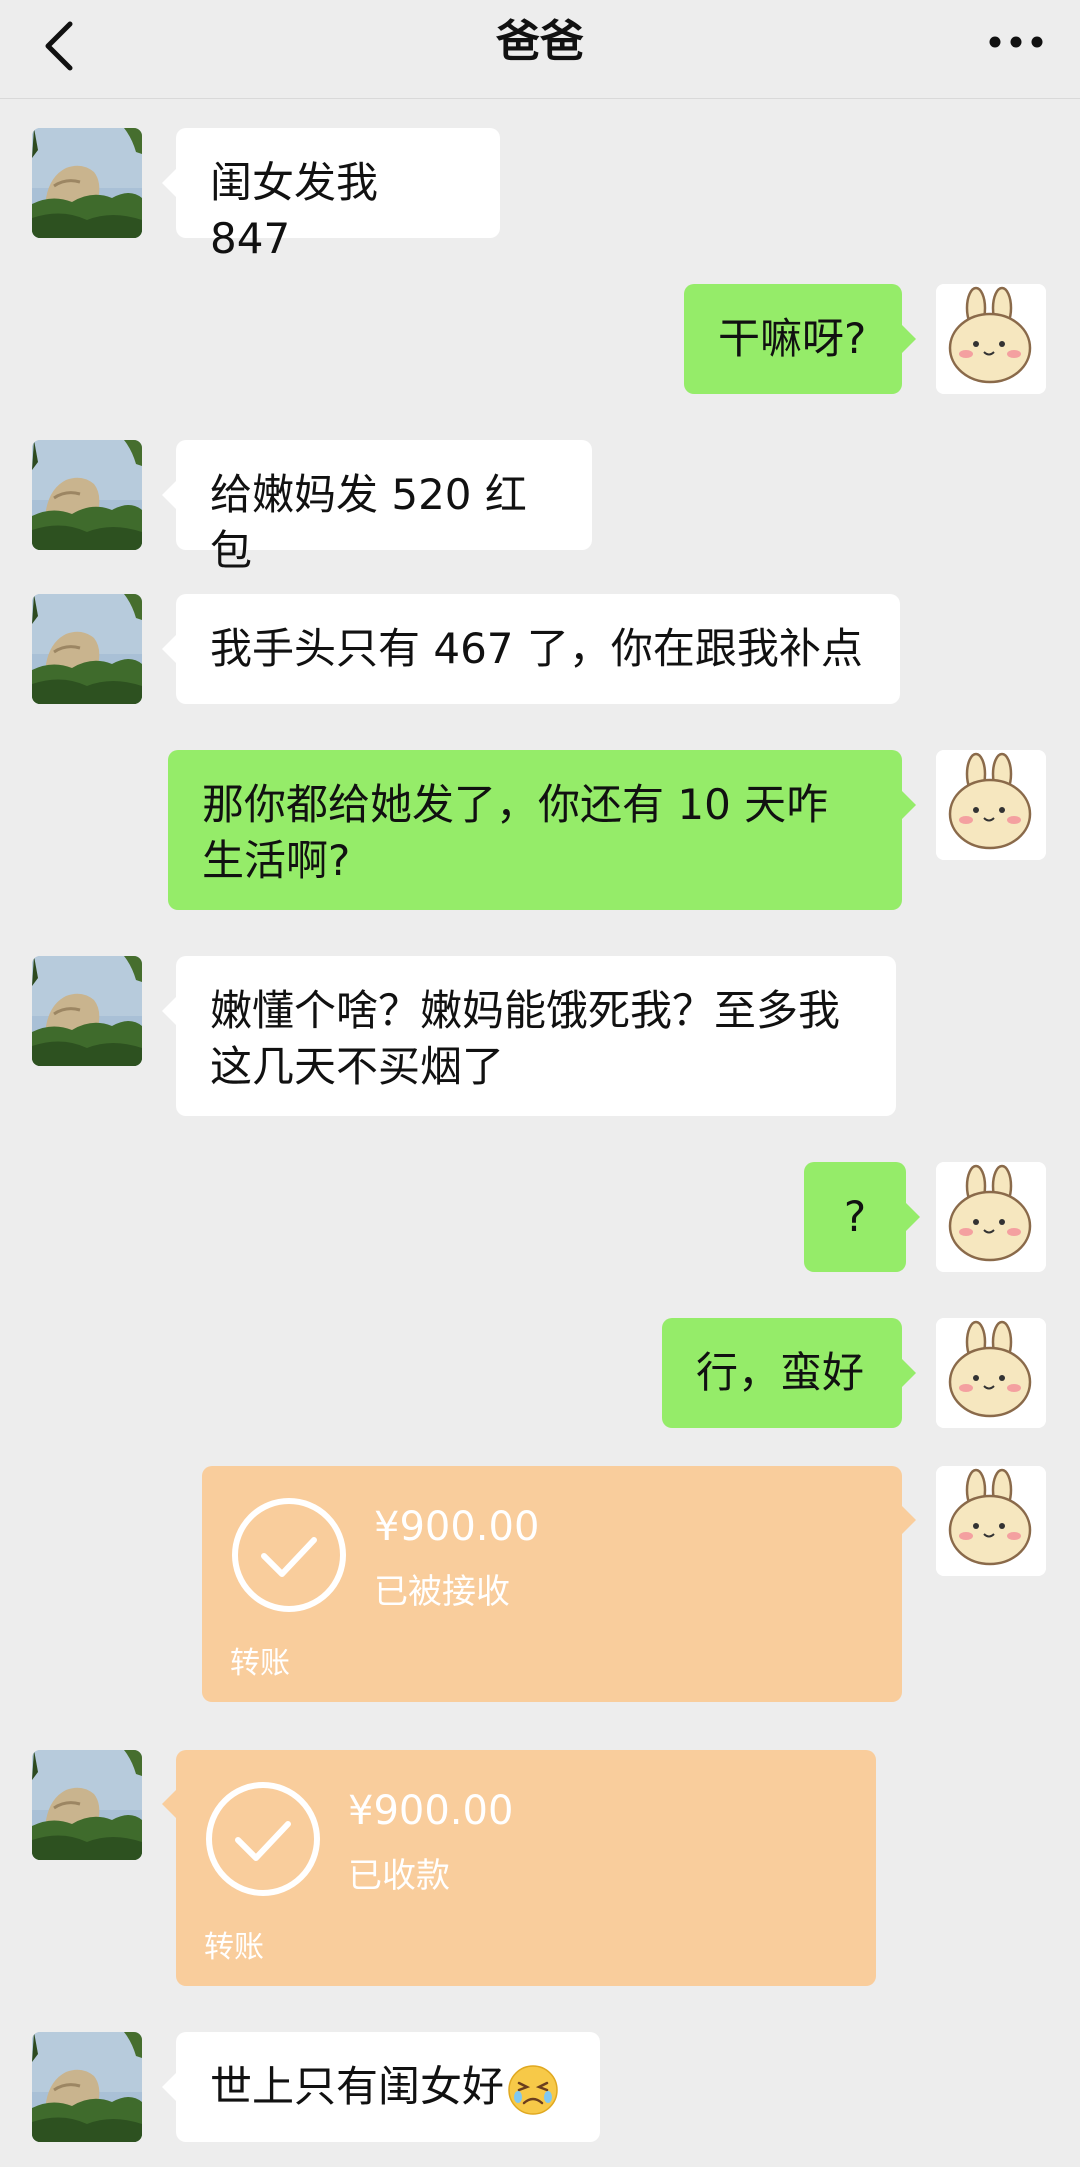  What do you see at coordinates (357, 2086) in the screenshot?
I see `message-text: 世上只有闺女好` at bounding box center [357, 2086].